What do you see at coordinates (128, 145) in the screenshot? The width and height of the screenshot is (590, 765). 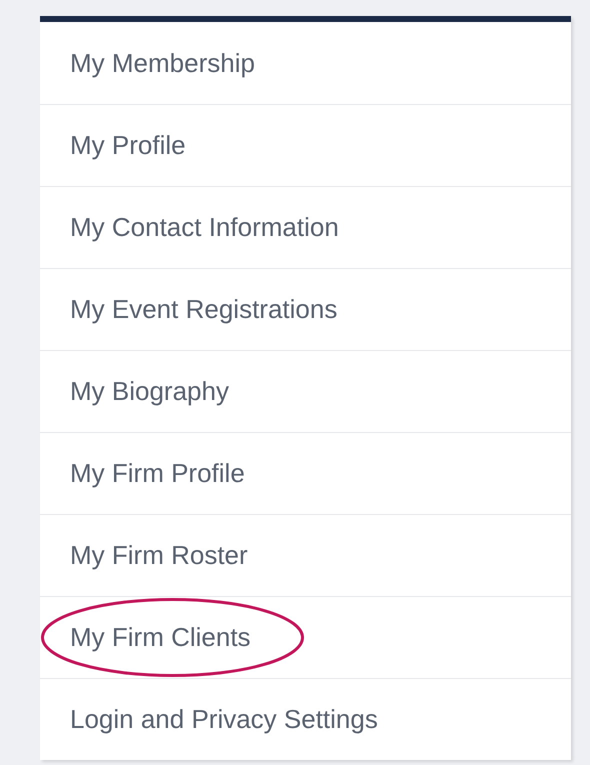 I see `menu-item: My Profile` at bounding box center [128, 145].